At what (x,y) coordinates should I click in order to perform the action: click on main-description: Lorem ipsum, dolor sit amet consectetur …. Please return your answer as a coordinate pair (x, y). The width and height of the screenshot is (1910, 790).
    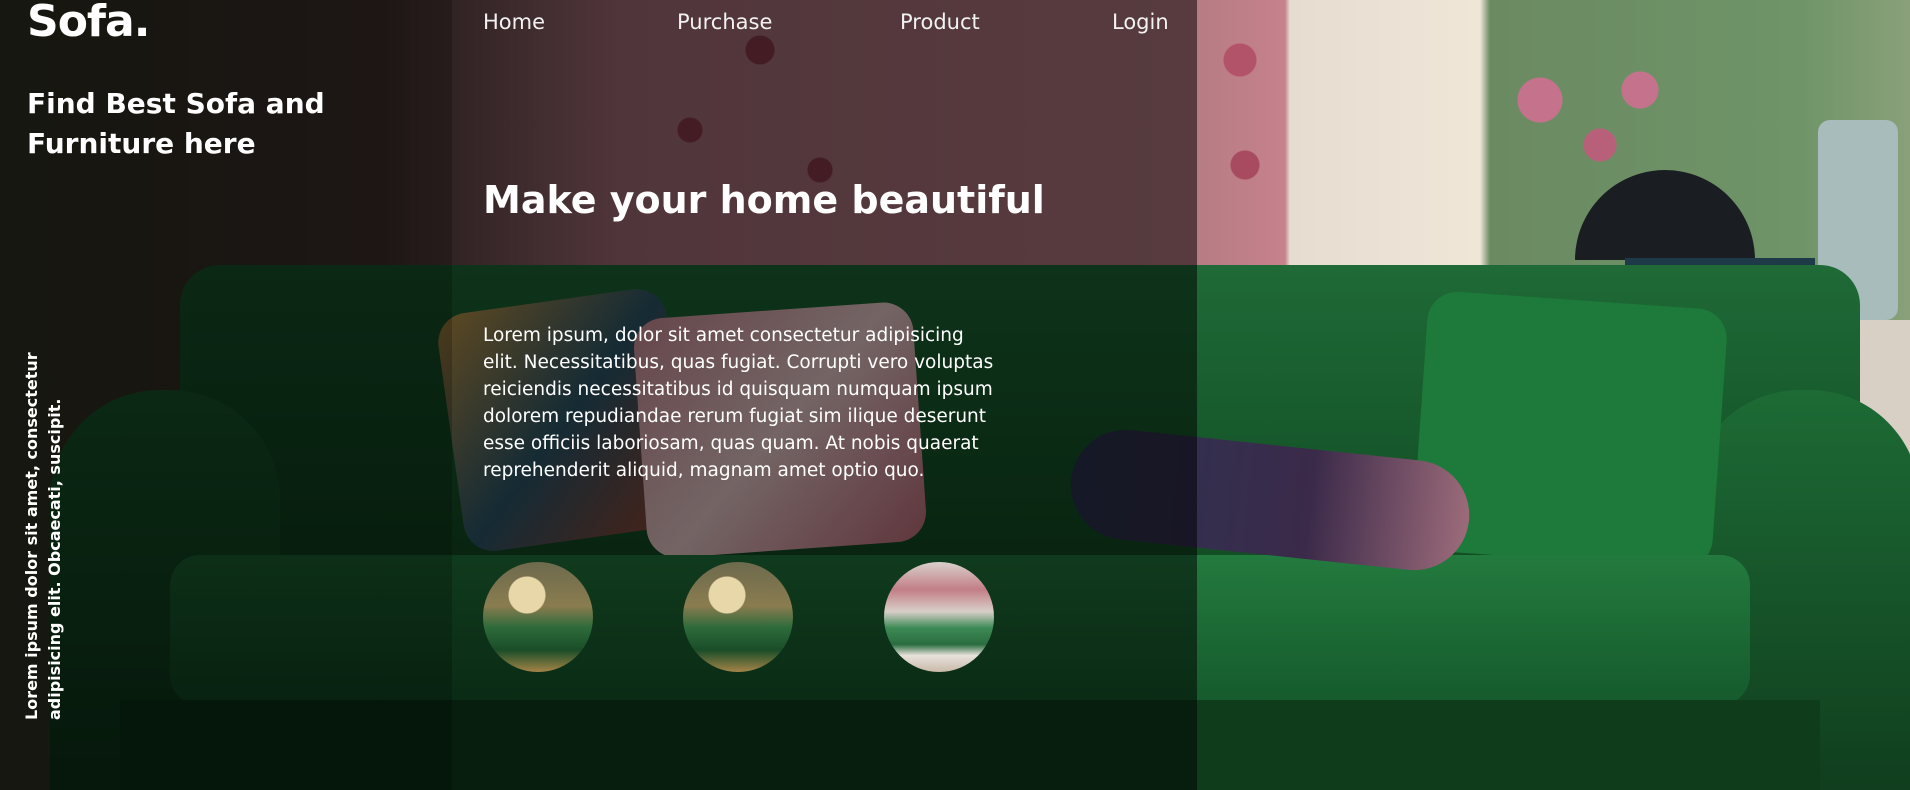
    Looking at the image, I should click on (738, 403).